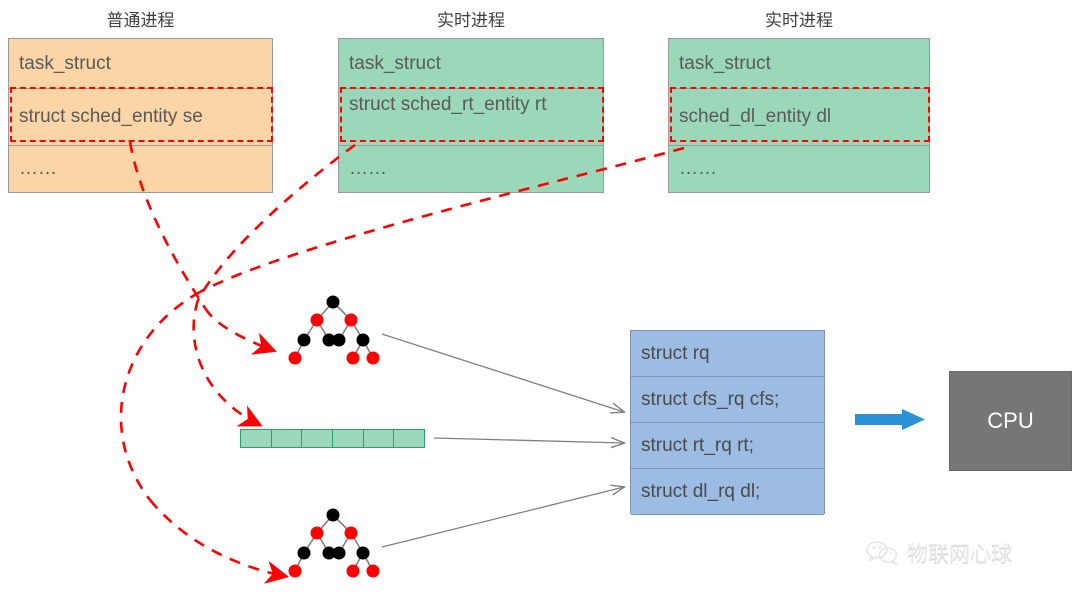  I want to click on connector-dl-rbtree-to-rq, so click(502, 517).